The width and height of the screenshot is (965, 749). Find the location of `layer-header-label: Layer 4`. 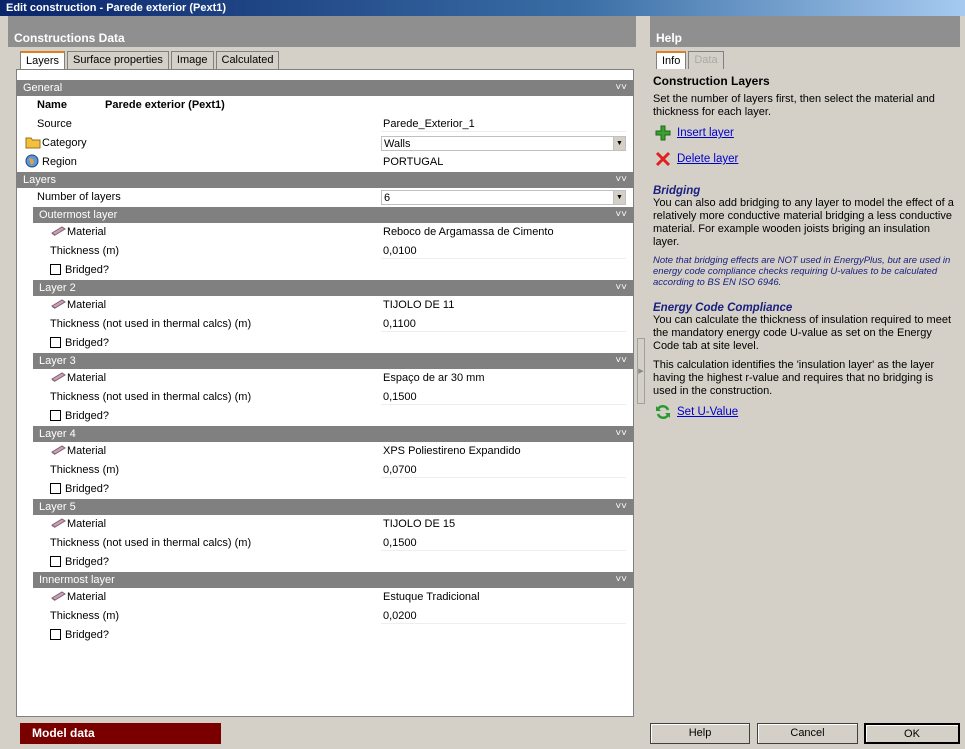

layer-header-label: Layer 4 is located at coordinates (57, 434).